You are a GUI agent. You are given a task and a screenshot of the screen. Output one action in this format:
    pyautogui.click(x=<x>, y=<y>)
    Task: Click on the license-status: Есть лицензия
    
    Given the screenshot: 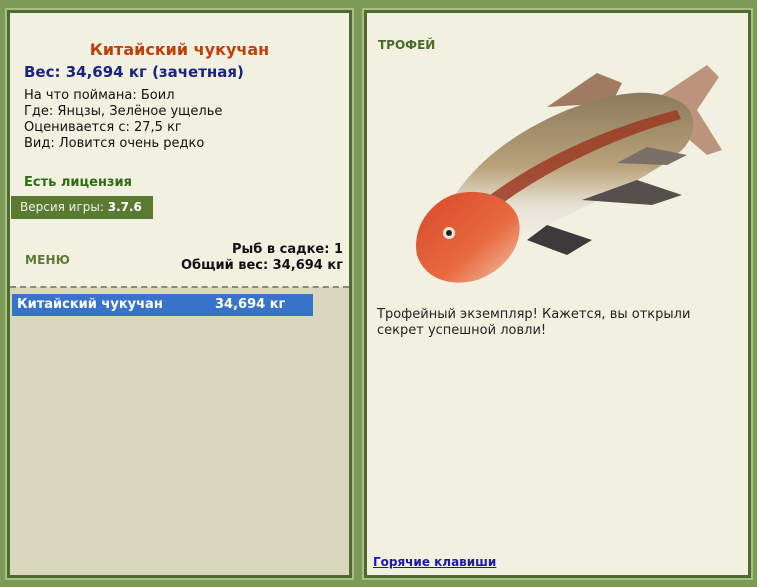 What is the action you would take?
    pyautogui.click(x=78, y=182)
    